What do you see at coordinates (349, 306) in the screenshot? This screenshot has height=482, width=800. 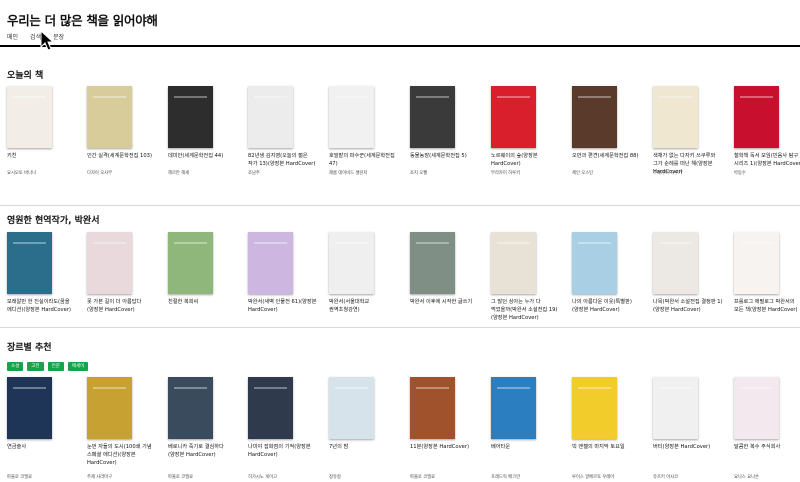 I see `book-title: 박완서(서울대학교 권역초청강연)` at bounding box center [349, 306].